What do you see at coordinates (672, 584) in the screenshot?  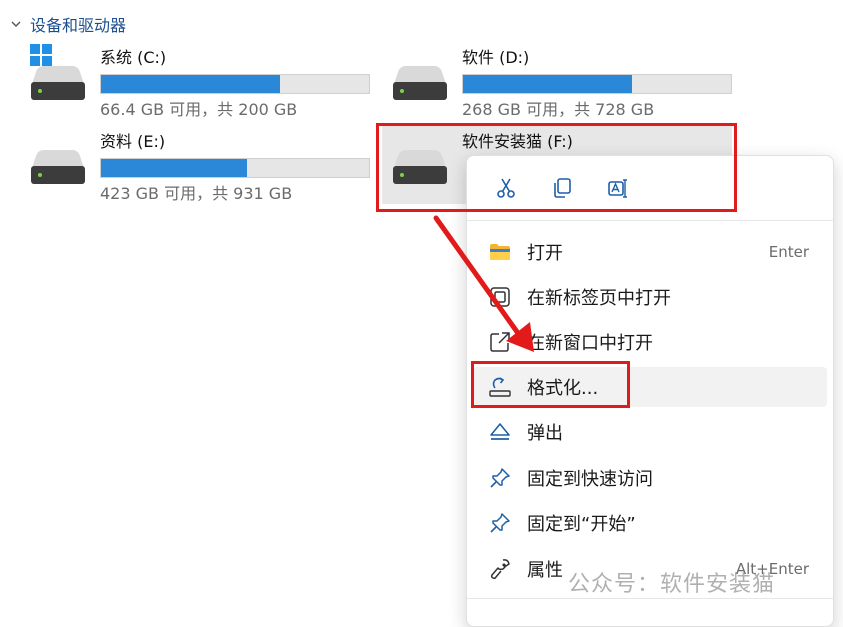 I see `watermark: 公众号：软件安装猫` at bounding box center [672, 584].